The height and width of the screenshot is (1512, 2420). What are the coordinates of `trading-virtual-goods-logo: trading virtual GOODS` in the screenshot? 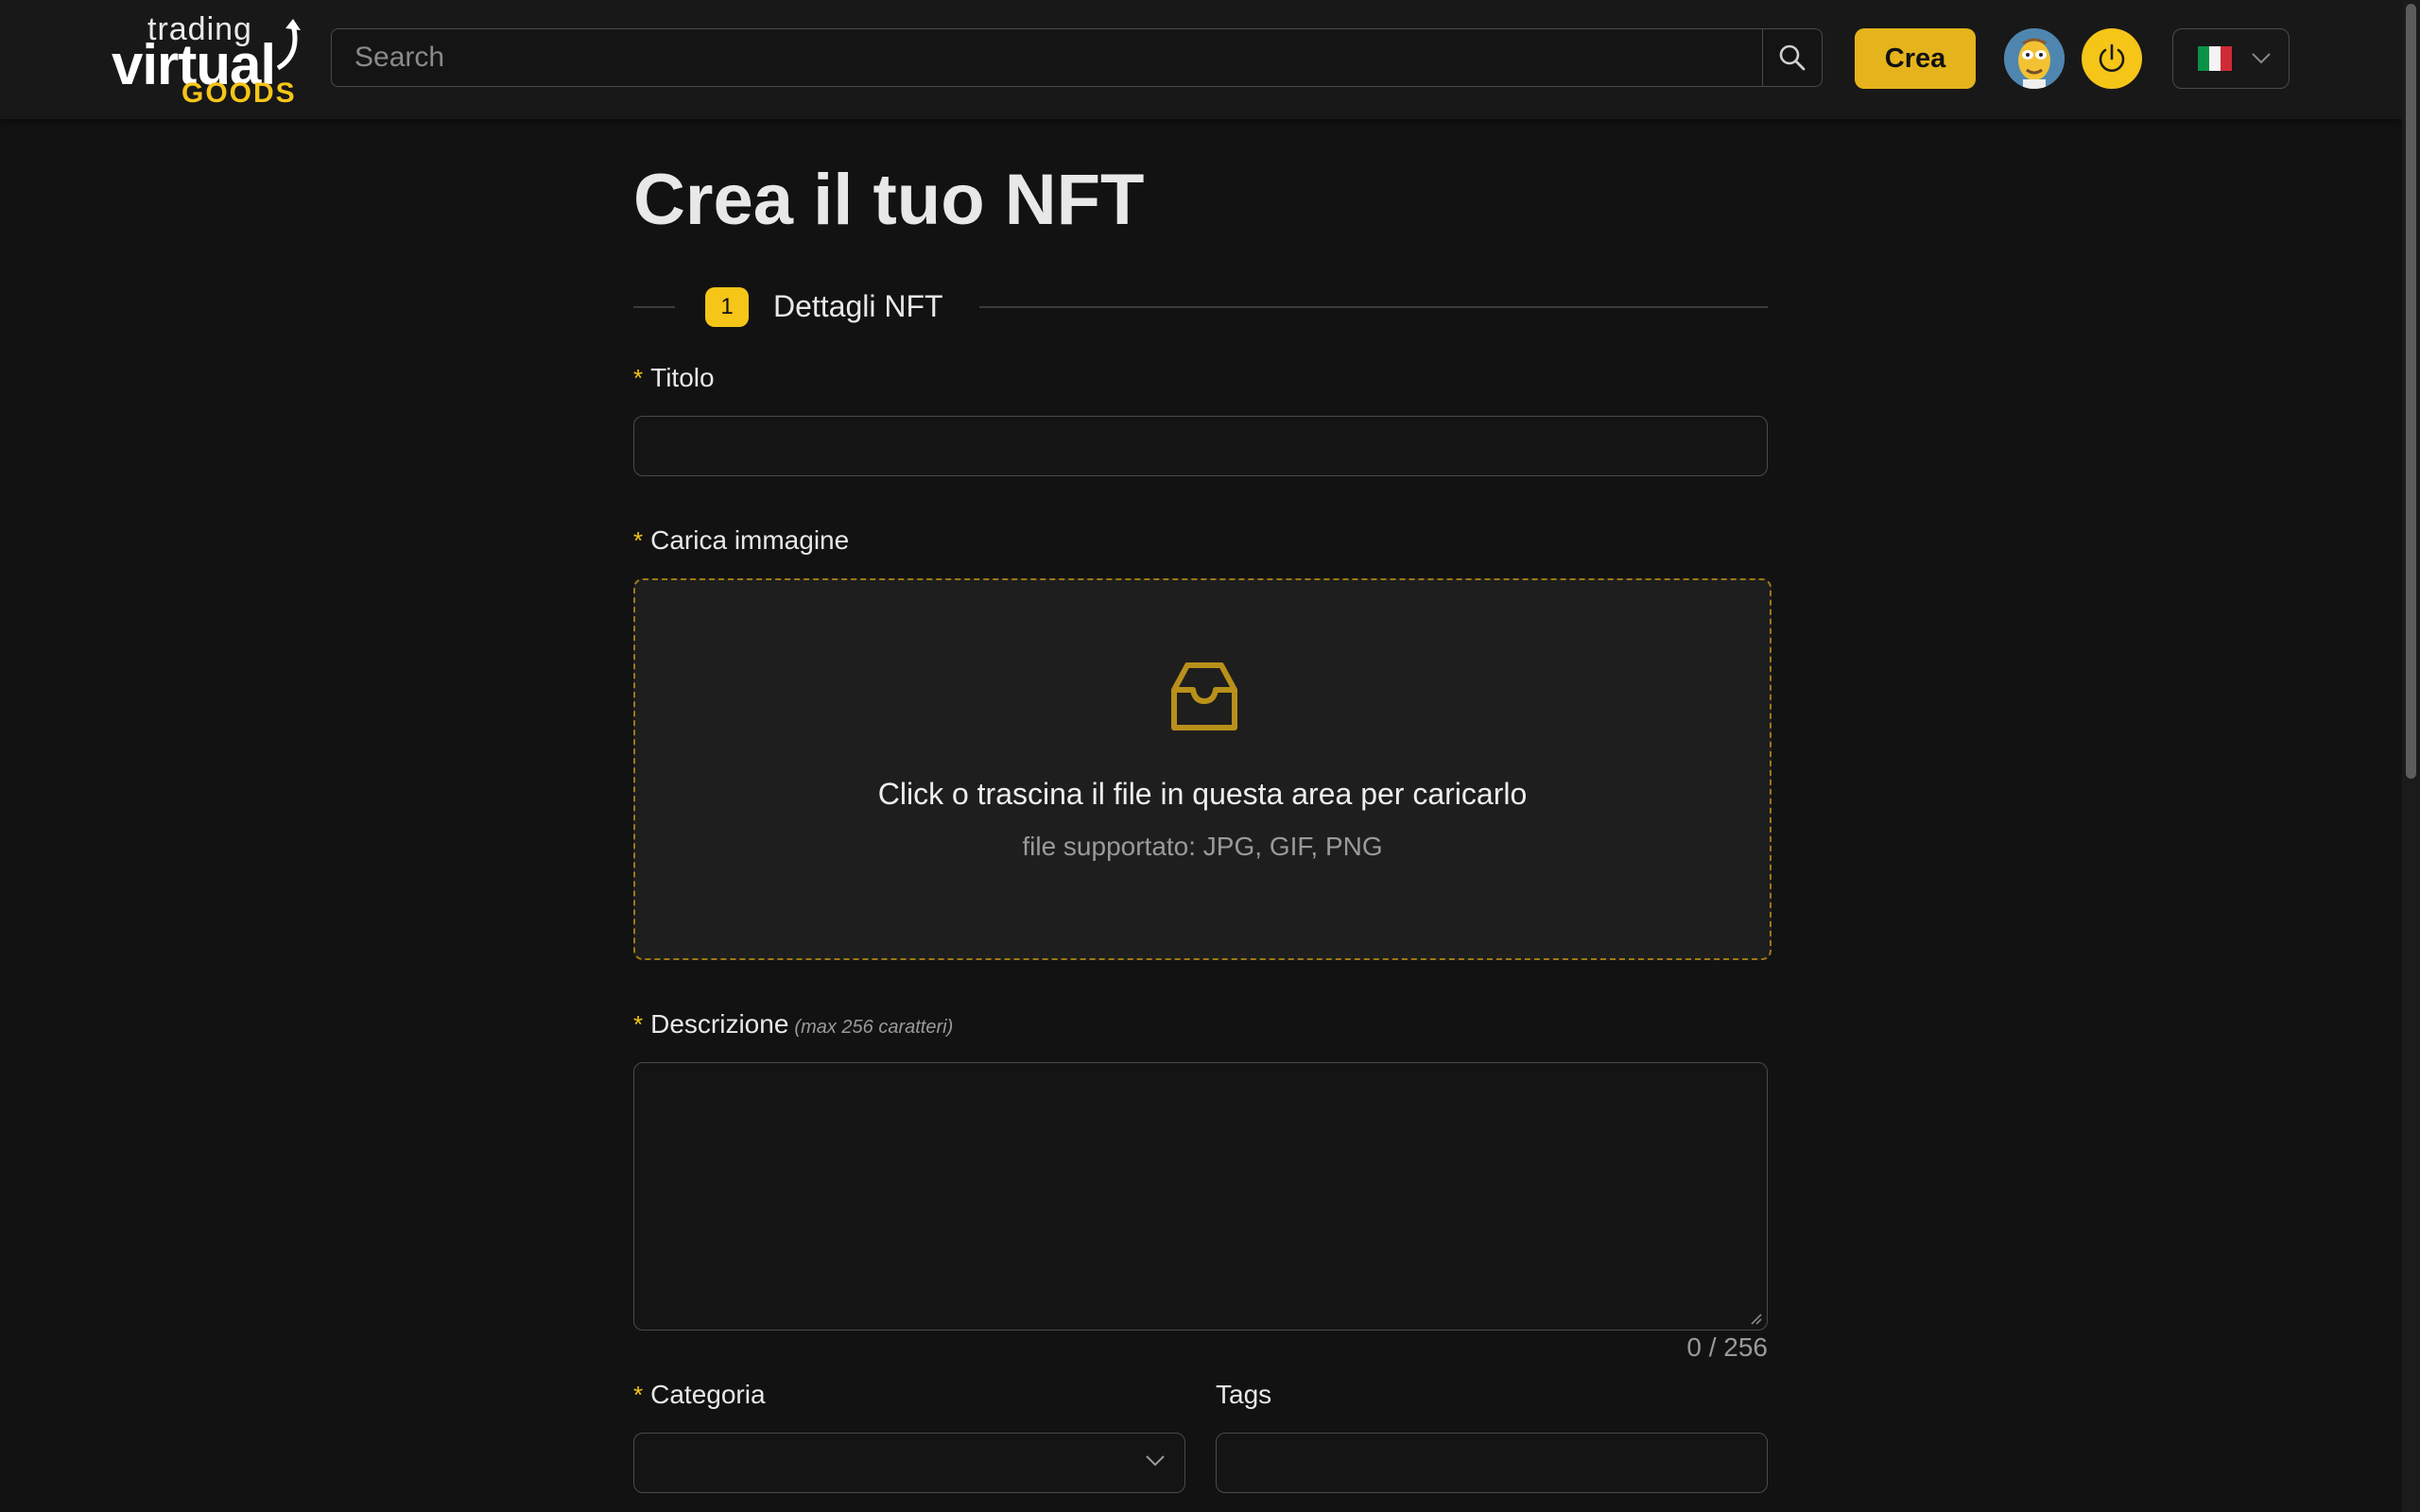 It's located at (207, 60).